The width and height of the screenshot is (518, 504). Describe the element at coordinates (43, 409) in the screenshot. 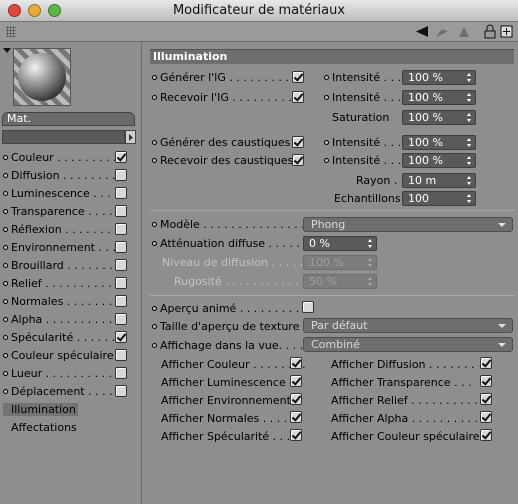

I see `sidebar-item-illumination: Illumination` at that location.